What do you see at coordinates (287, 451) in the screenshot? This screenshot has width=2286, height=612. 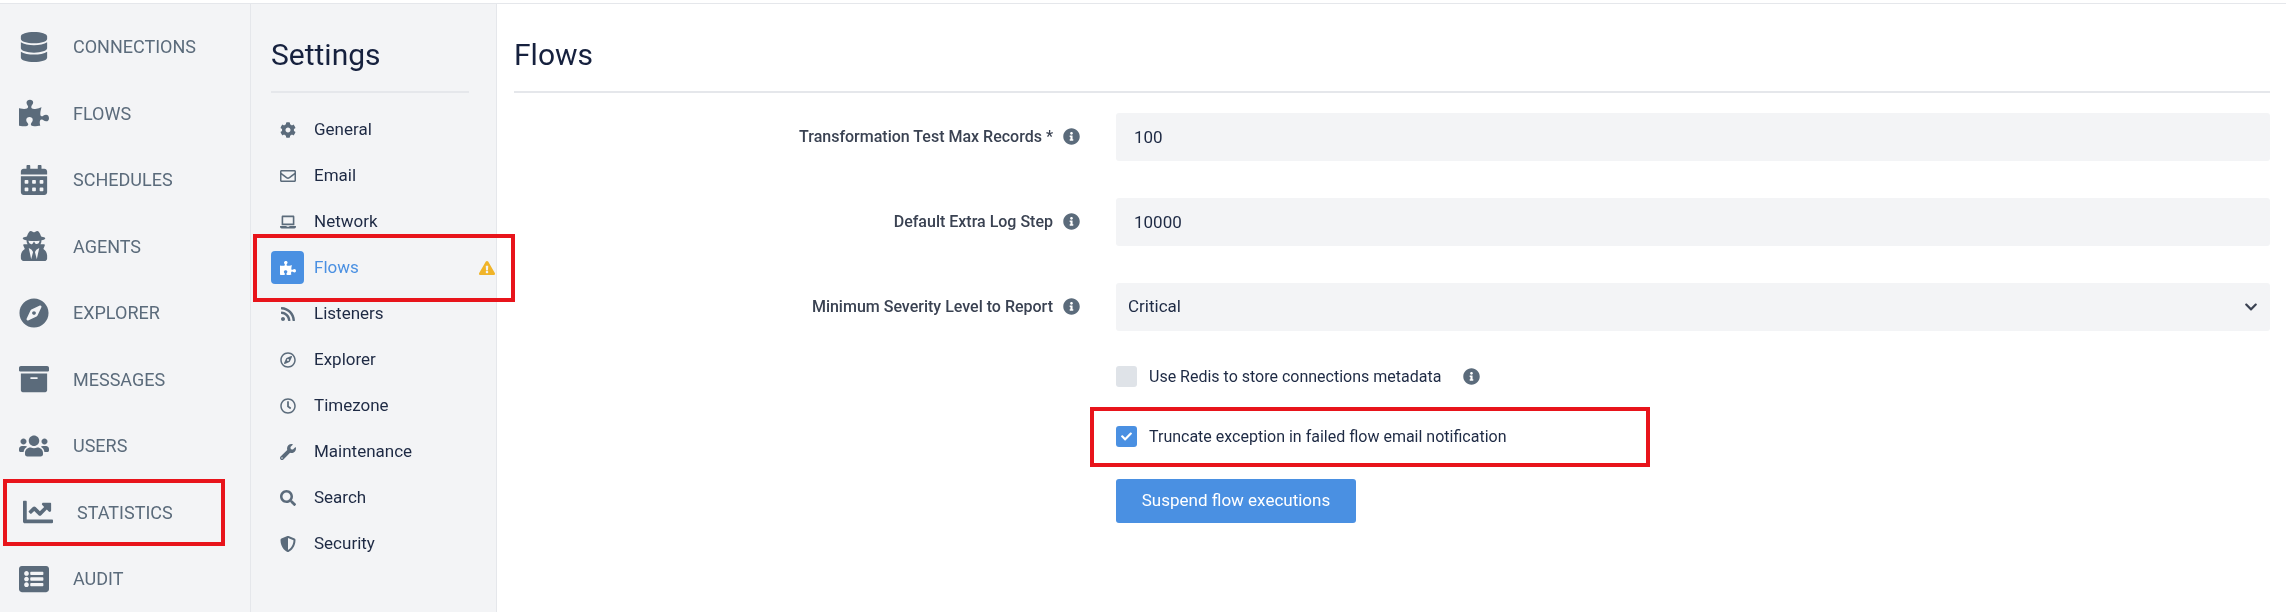 I see `wrench-icon` at bounding box center [287, 451].